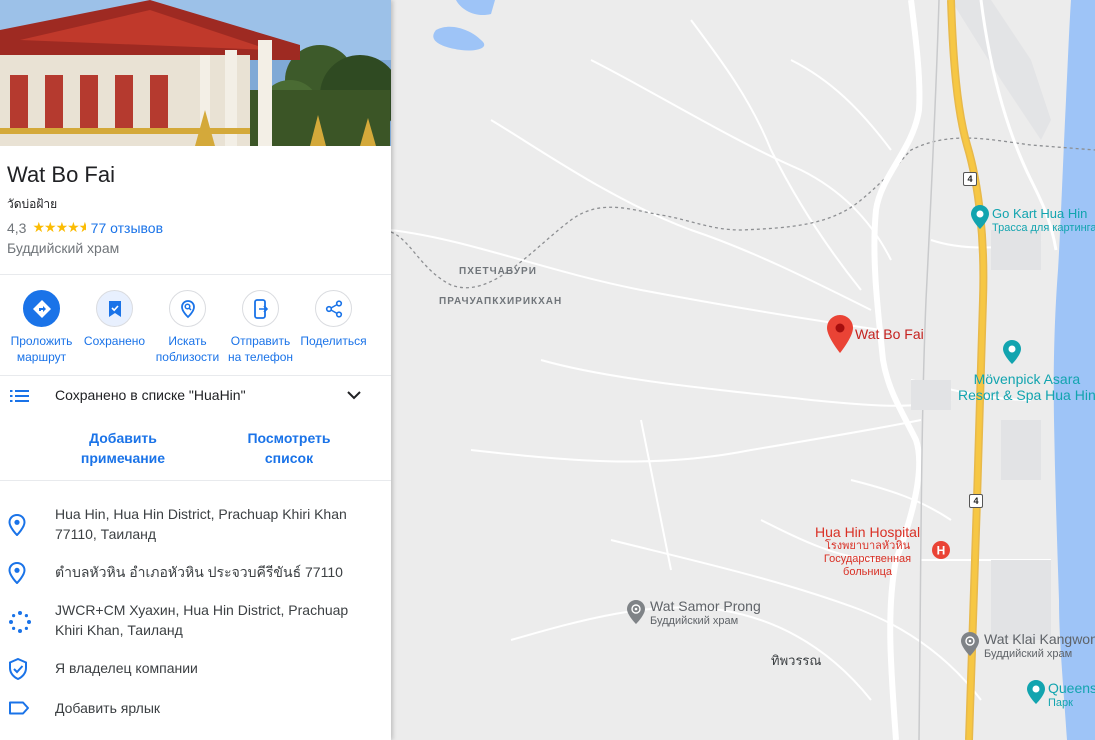 The width and height of the screenshot is (1095, 740). I want to click on list-icon, so click(19, 396).